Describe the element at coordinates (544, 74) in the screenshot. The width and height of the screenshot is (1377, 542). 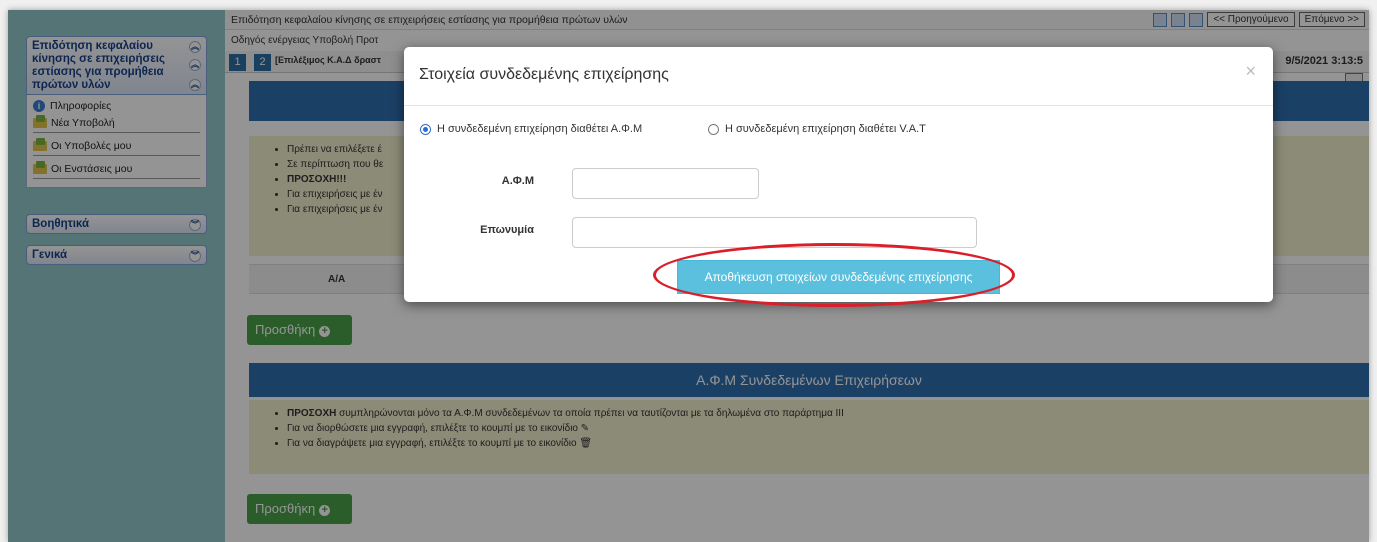
I see `modal-title: Στοιχεία συνδεδεμένης επιχείρησης` at that location.